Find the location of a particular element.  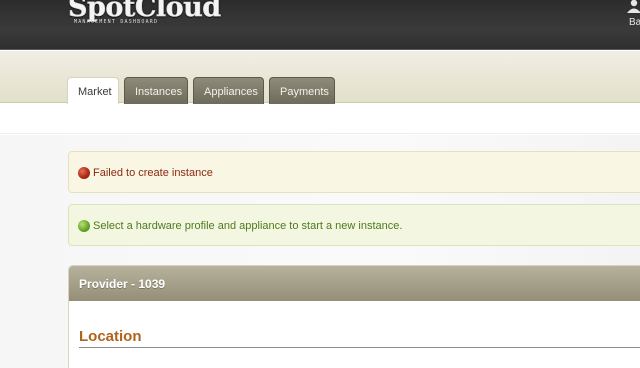

error-message-text: Failed to create instance is located at coordinates (153, 173).